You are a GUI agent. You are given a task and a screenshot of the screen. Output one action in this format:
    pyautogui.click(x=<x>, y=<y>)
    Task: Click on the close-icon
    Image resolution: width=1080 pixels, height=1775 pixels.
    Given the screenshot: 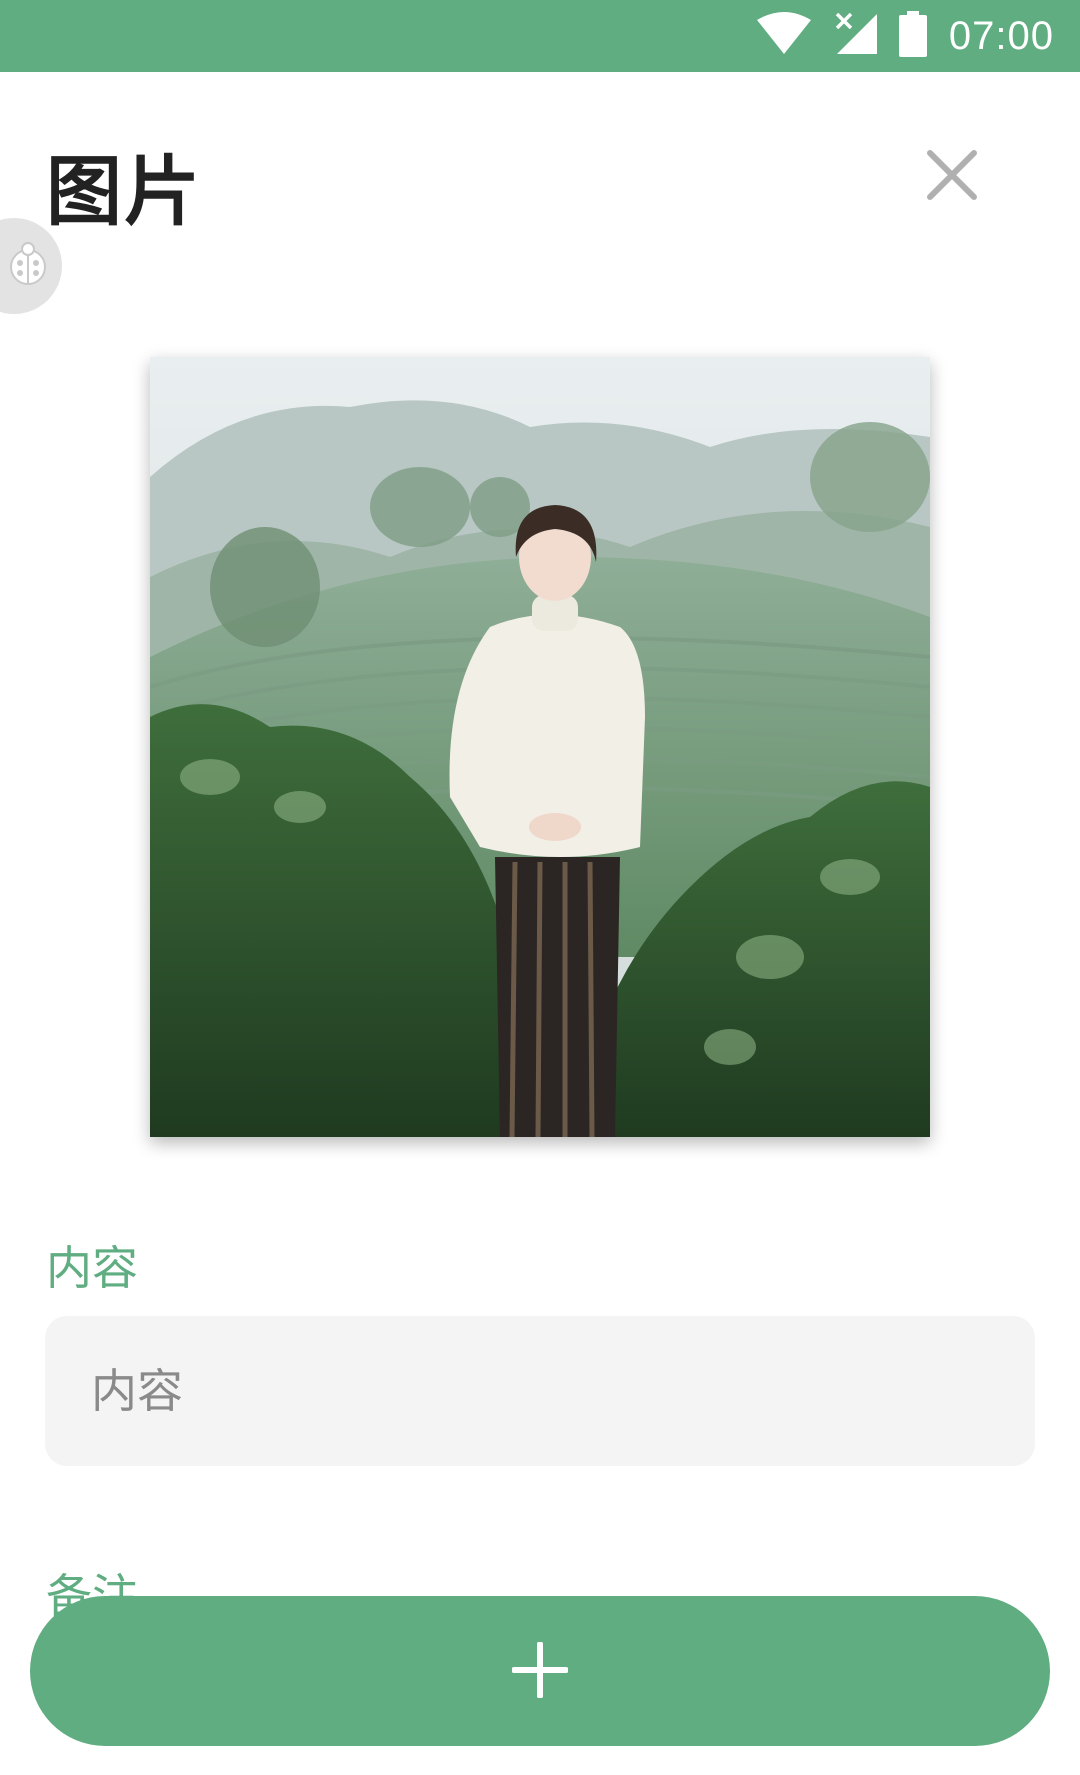 What is the action you would take?
    pyautogui.click(x=952, y=177)
    